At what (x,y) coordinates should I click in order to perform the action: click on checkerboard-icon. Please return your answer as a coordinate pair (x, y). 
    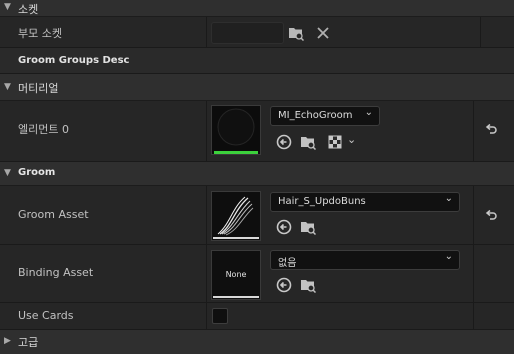
    Looking at the image, I should click on (336, 142).